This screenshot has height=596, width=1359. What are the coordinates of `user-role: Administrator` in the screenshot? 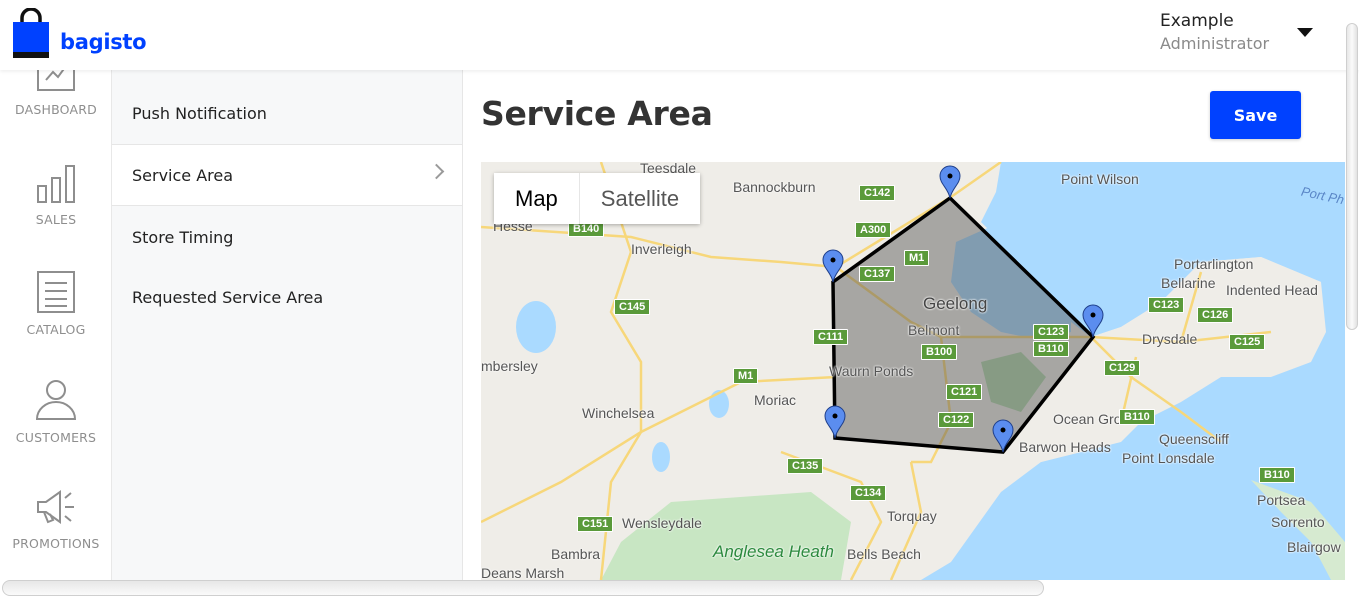 It's located at (1215, 43).